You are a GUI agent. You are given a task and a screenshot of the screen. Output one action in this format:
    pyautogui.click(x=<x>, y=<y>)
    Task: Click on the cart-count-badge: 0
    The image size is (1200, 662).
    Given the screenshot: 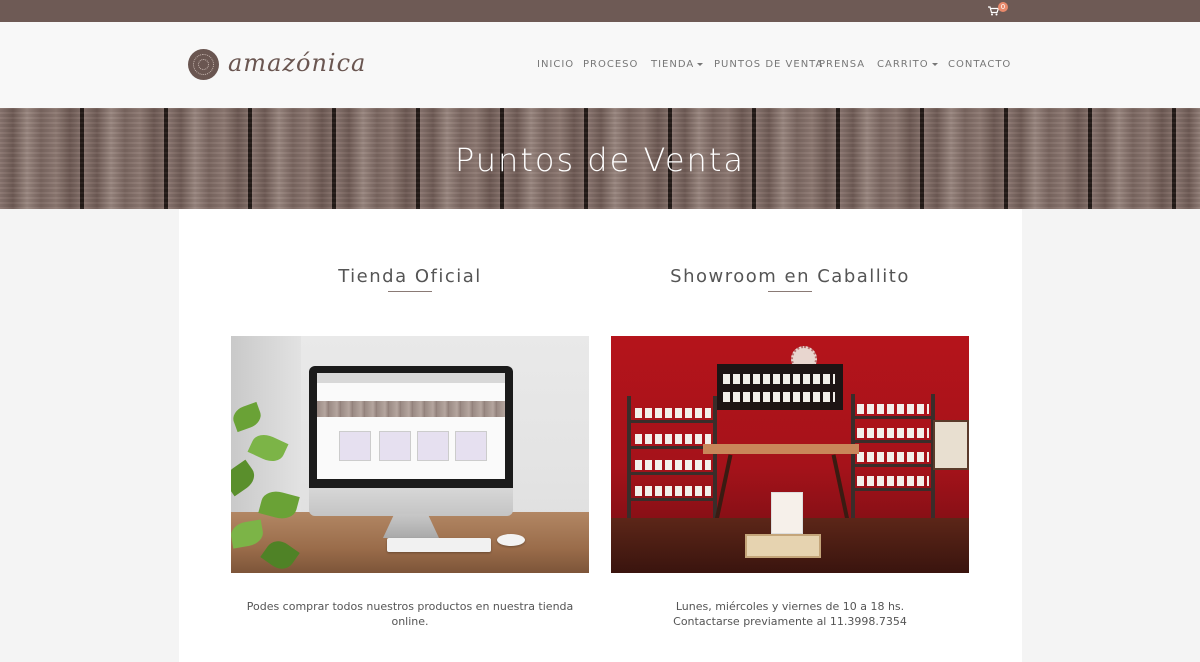 What is the action you would take?
    pyautogui.click(x=1003, y=7)
    